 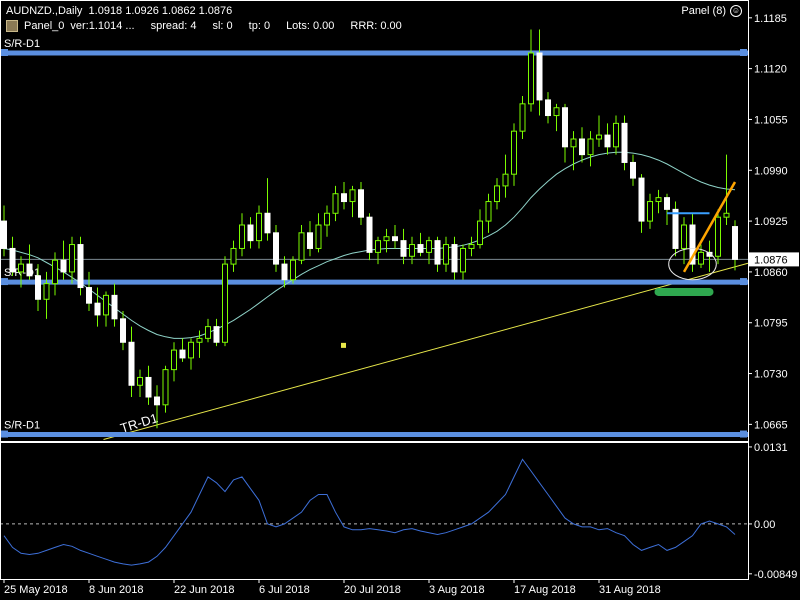 I want to click on x-tick-label: 8 Jun 2018, so click(x=116, y=590).